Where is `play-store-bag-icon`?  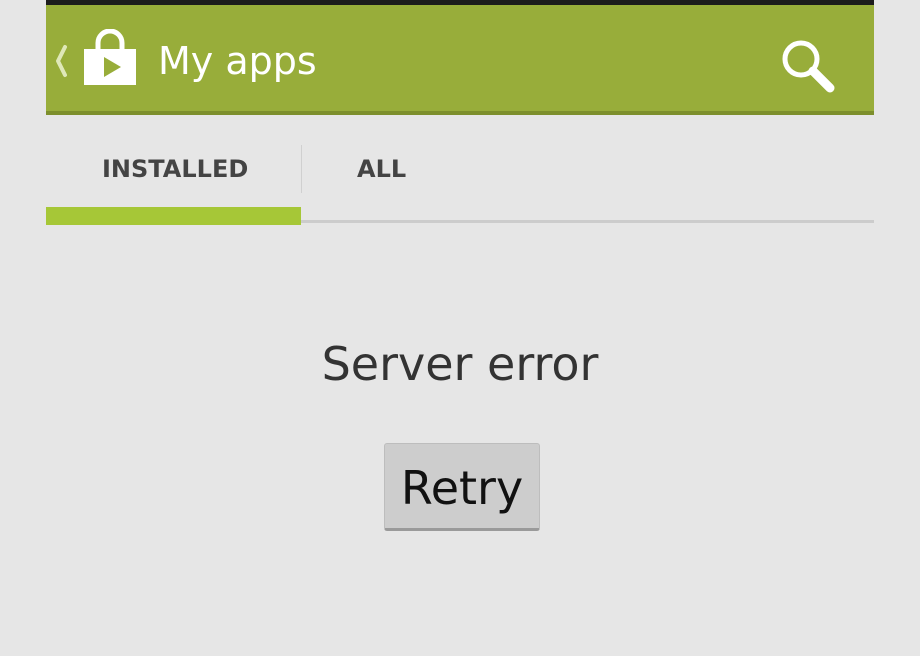 play-store-bag-icon is located at coordinates (110, 58).